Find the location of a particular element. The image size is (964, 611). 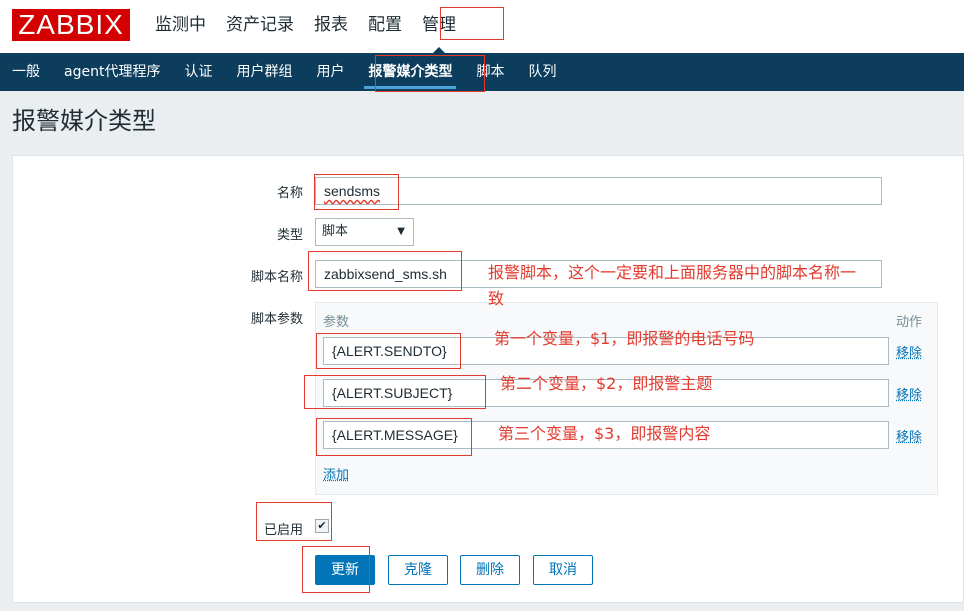

sub-nav: 一般 agent代理程序 认证 用户群组 用户 报警媒介类型 脚本 队列 is located at coordinates (284, 72).